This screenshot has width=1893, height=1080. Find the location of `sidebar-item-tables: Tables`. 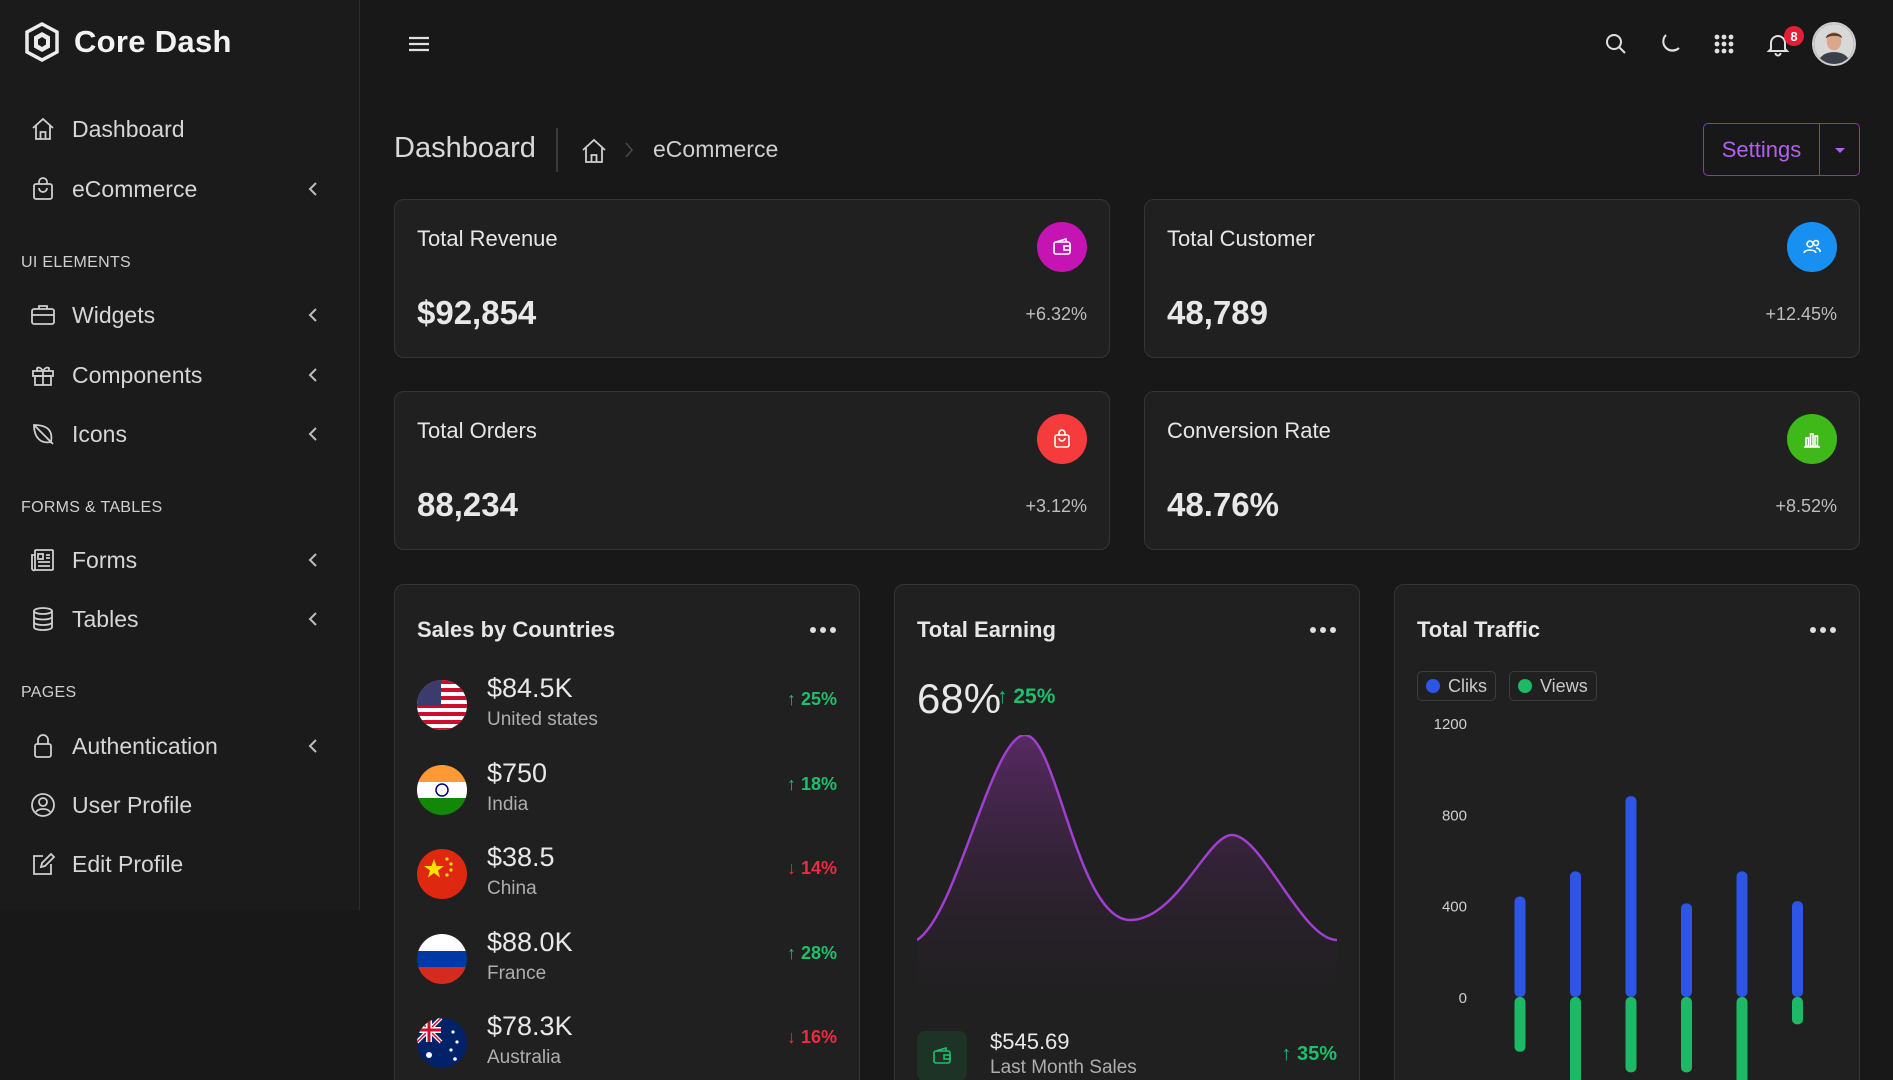

sidebar-item-tables: Tables is located at coordinates (178, 619).